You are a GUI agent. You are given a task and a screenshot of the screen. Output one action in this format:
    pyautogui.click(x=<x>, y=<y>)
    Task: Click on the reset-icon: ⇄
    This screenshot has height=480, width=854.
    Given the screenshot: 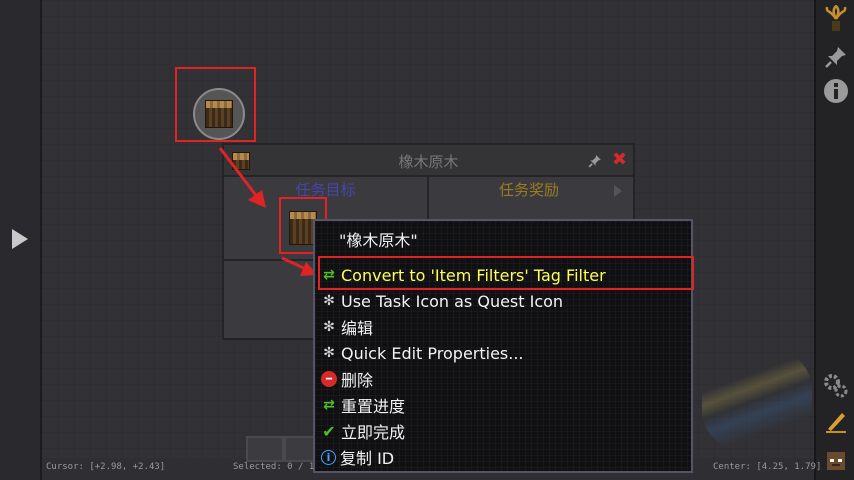 What is the action you would take?
    pyautogui.click(x=329, y=405)
    